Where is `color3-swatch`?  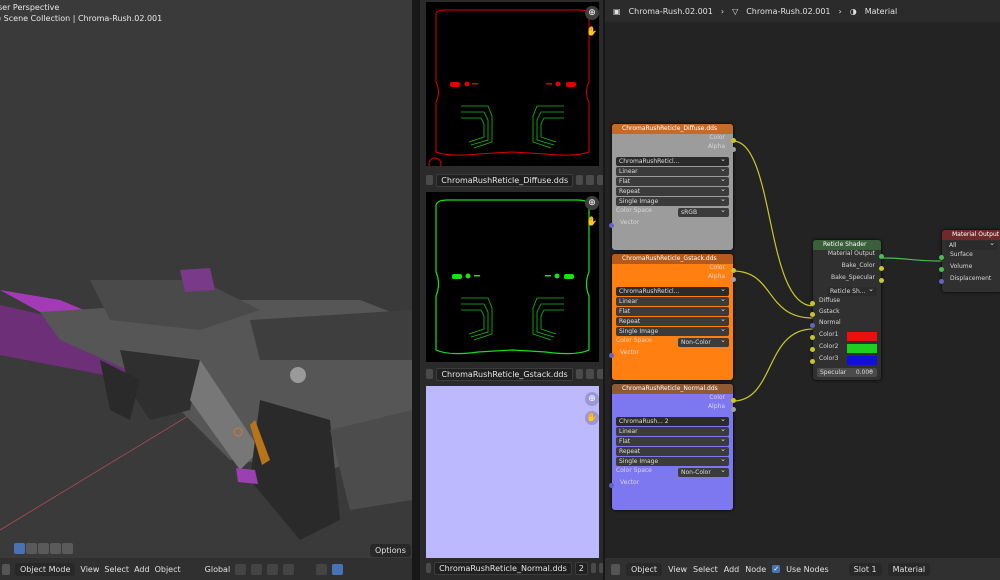 color3-swatch is located at coordinates (862, 360).